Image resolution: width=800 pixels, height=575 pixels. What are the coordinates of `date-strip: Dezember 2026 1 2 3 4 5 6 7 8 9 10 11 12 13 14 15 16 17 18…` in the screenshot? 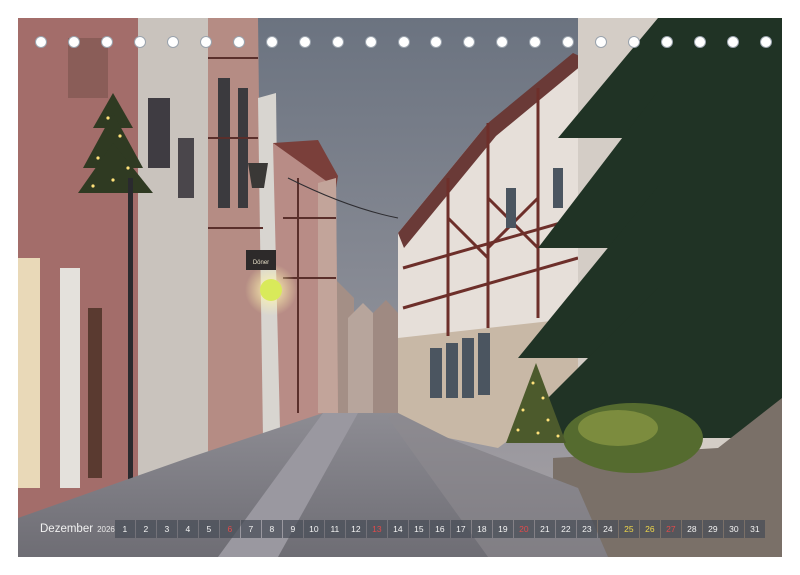 It's located at (402, 528).